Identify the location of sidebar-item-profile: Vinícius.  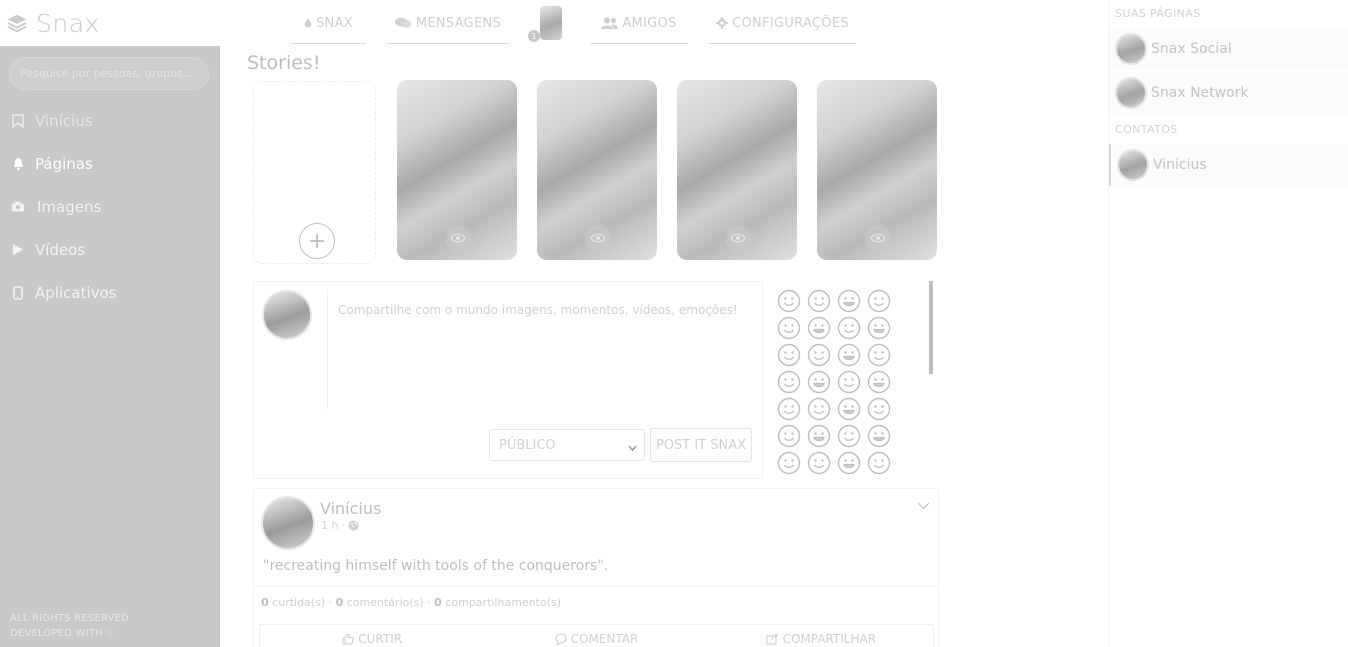
(110, 120).